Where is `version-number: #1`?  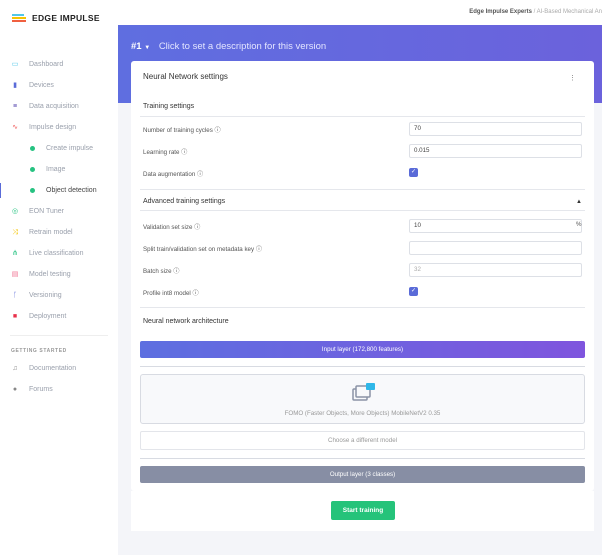
version-number: #1 is located at coordinates (136, 46).